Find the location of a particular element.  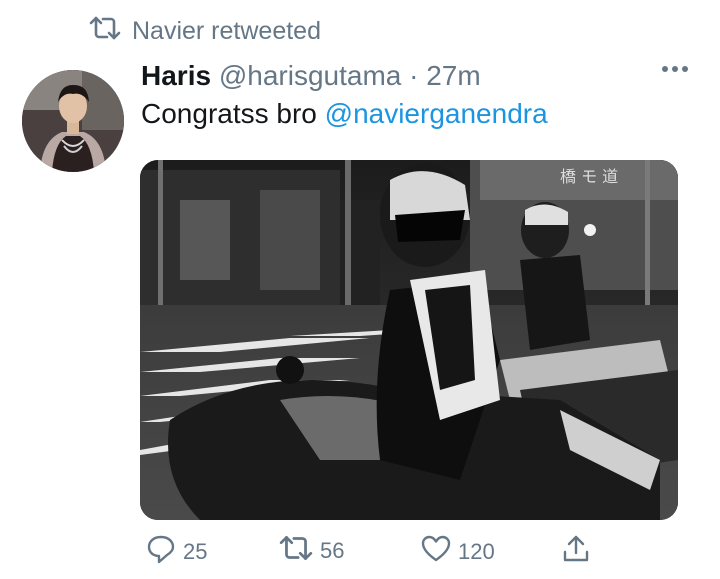

retweet-context: Navier retweeted is located at coordinates (204, 31).